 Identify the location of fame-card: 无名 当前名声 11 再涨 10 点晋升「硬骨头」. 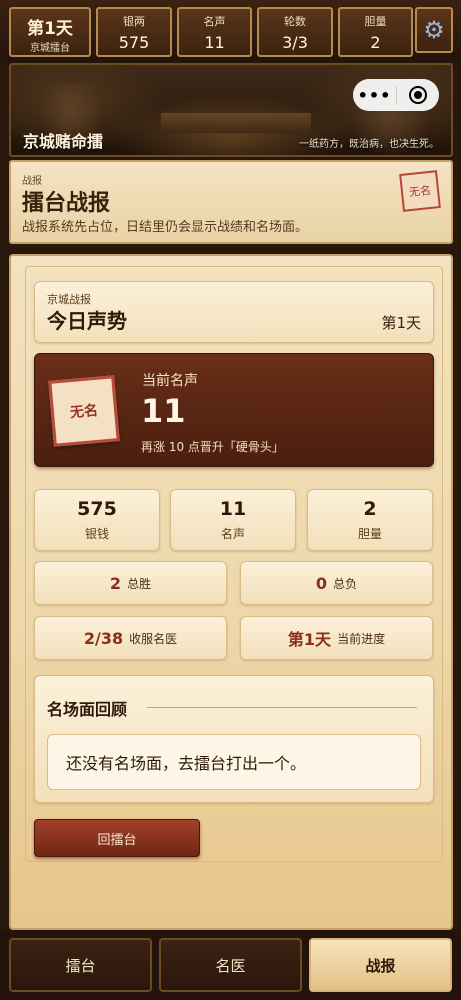
(234, 410).